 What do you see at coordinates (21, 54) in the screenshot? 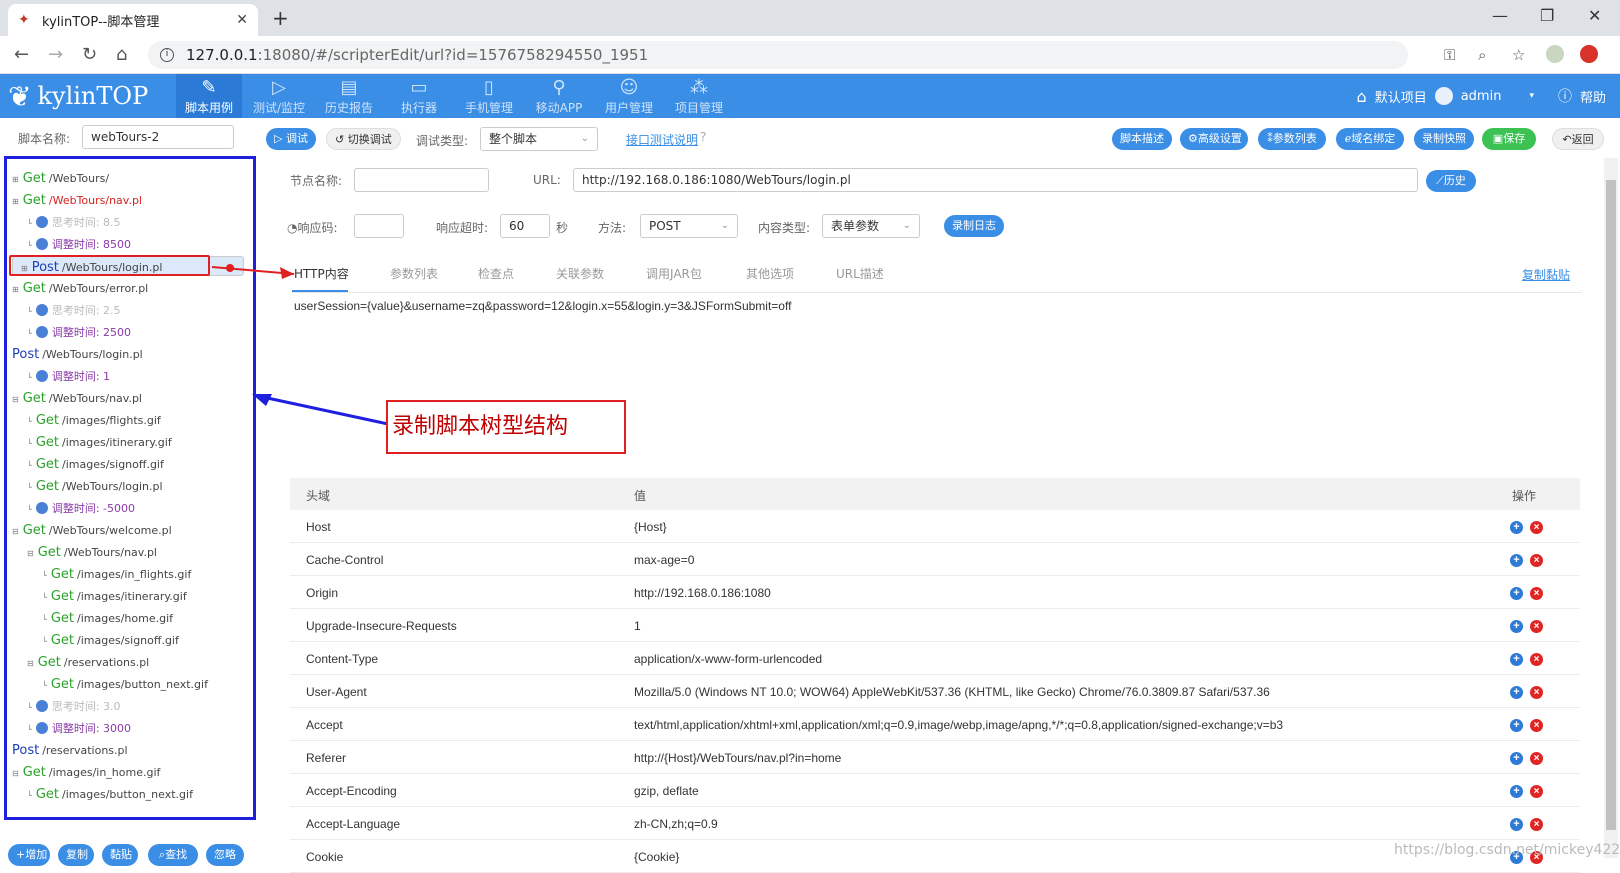
I see `back-icon: ←` at bounding box center [21, 54].